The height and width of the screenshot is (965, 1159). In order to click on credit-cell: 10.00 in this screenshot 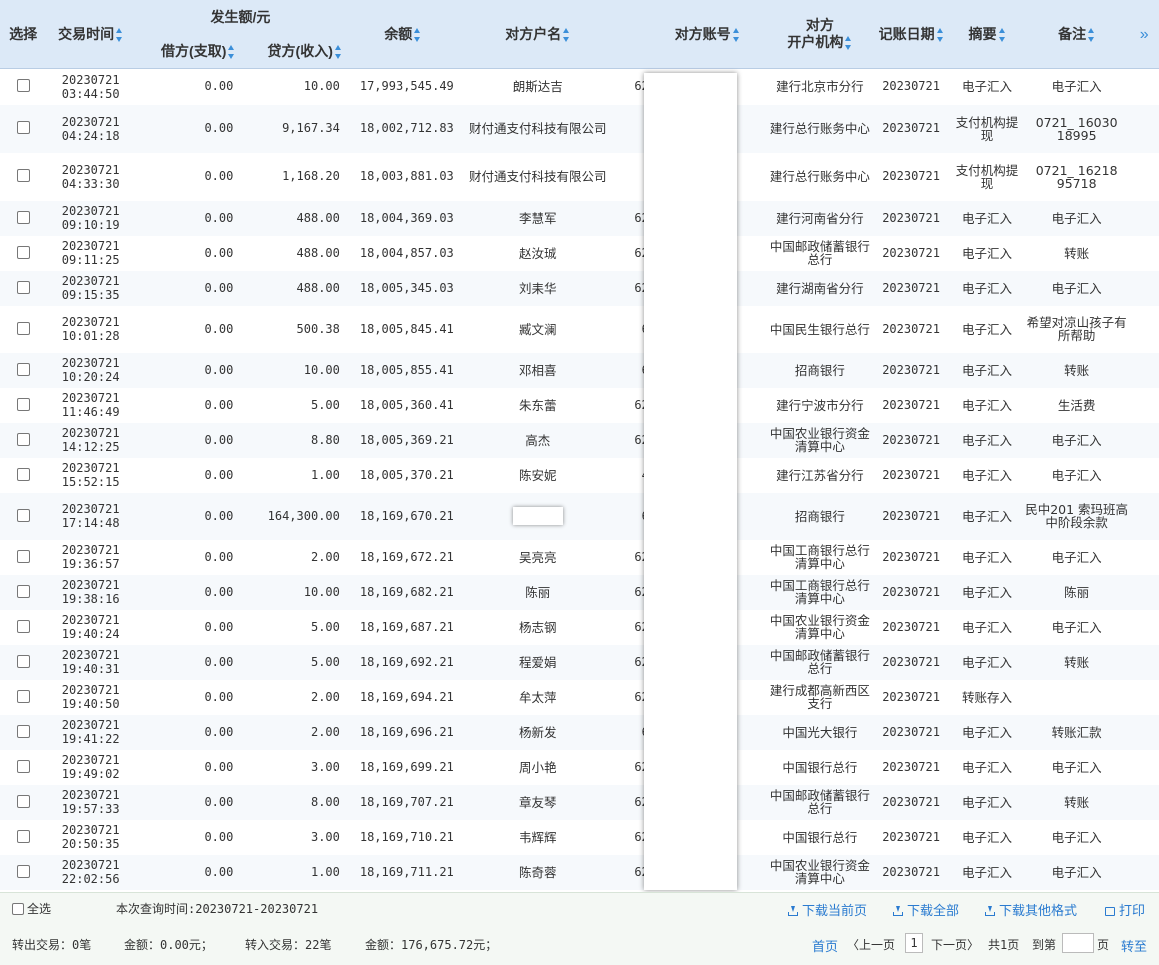, I will do `click(321, 86)`.